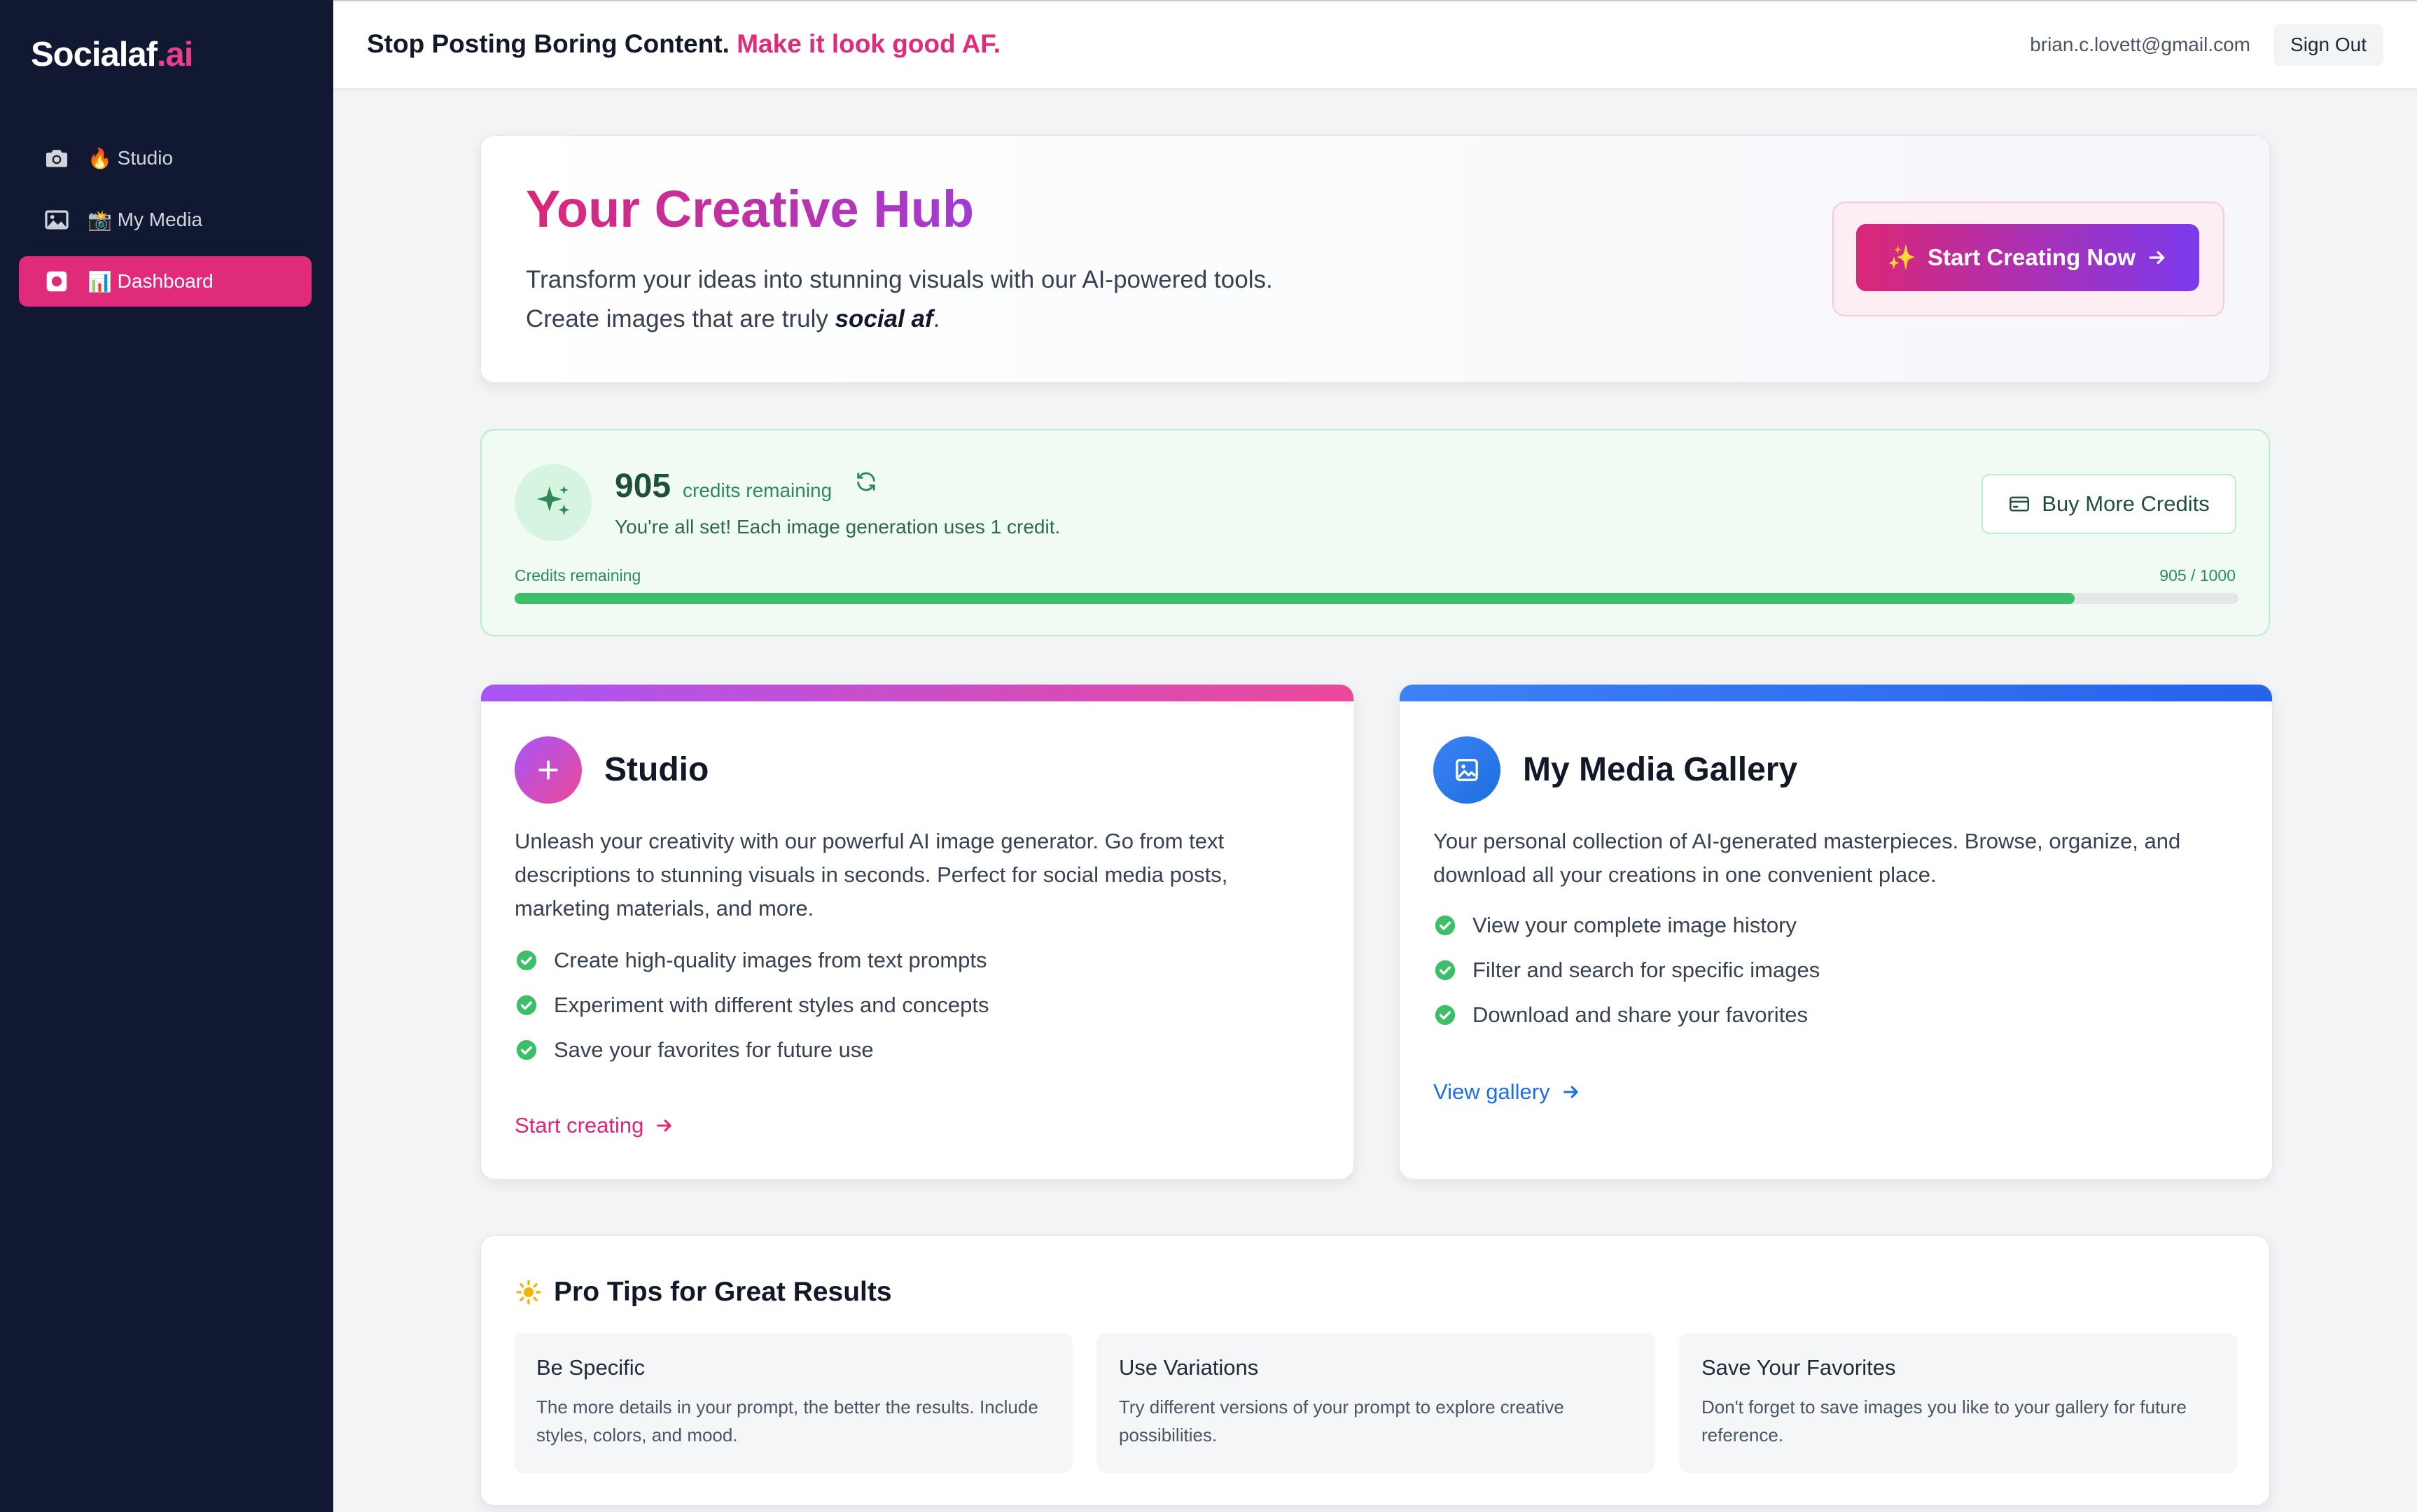  I want to click on sidebar-item-emoji: 📸, so click(100, 220).